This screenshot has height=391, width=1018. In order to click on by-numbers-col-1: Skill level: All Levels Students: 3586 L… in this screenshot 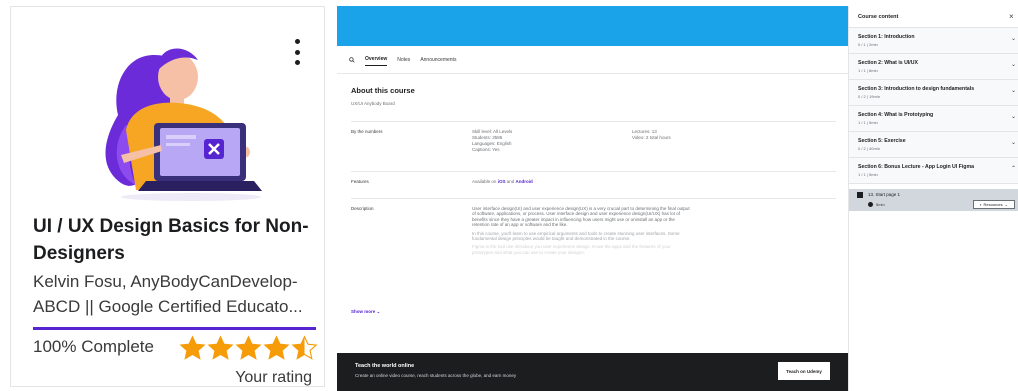, I will do `click(492, 141)`.